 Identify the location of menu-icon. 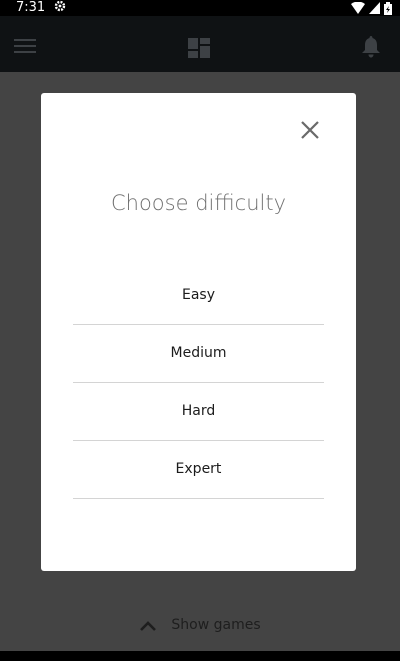
(25, 48).